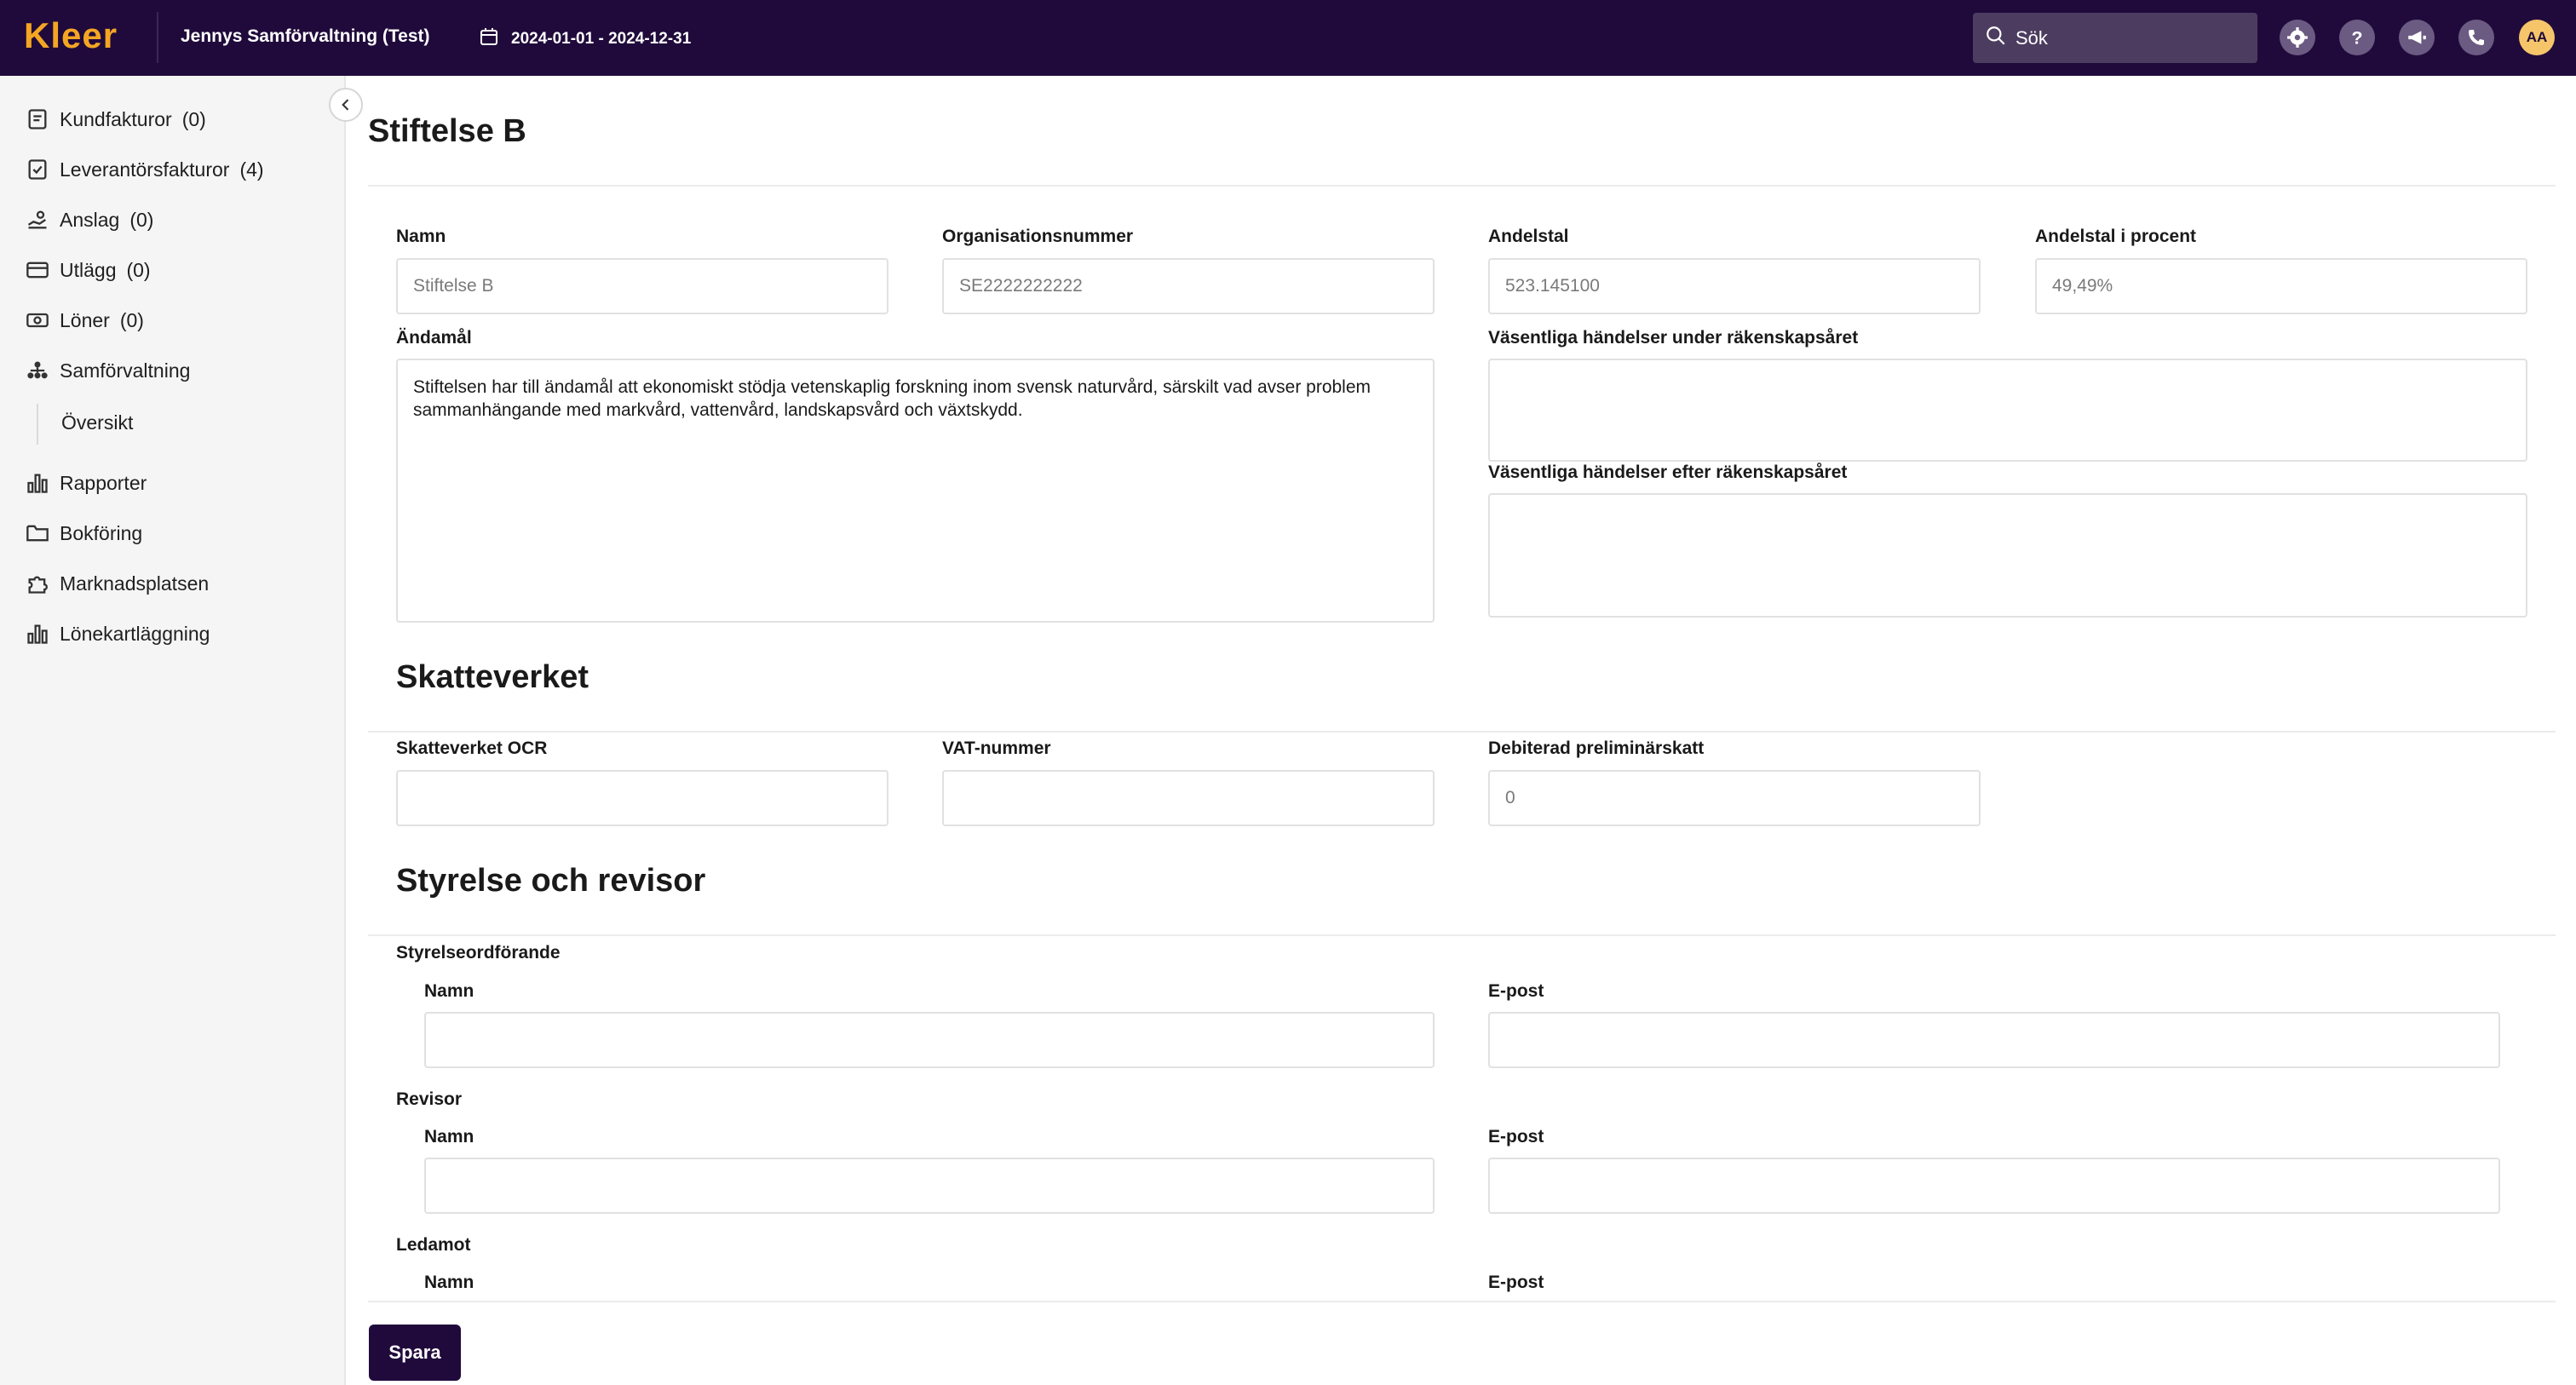 The image size is (2576, 1385). Describe the element at coordinates (429, 1099) in the screenshot. I see `revisor-heading: Revisor` at that location.